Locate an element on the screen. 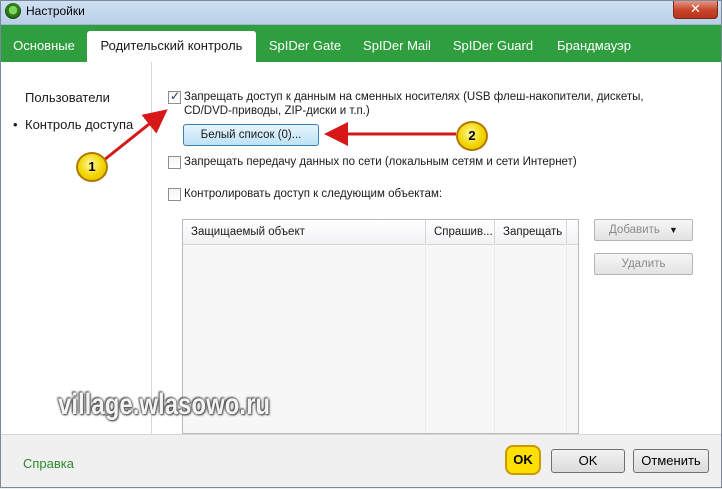 This screenshot has height=489, width=722. annotation-badge-2: 2 is located at coordinates (472, 136).